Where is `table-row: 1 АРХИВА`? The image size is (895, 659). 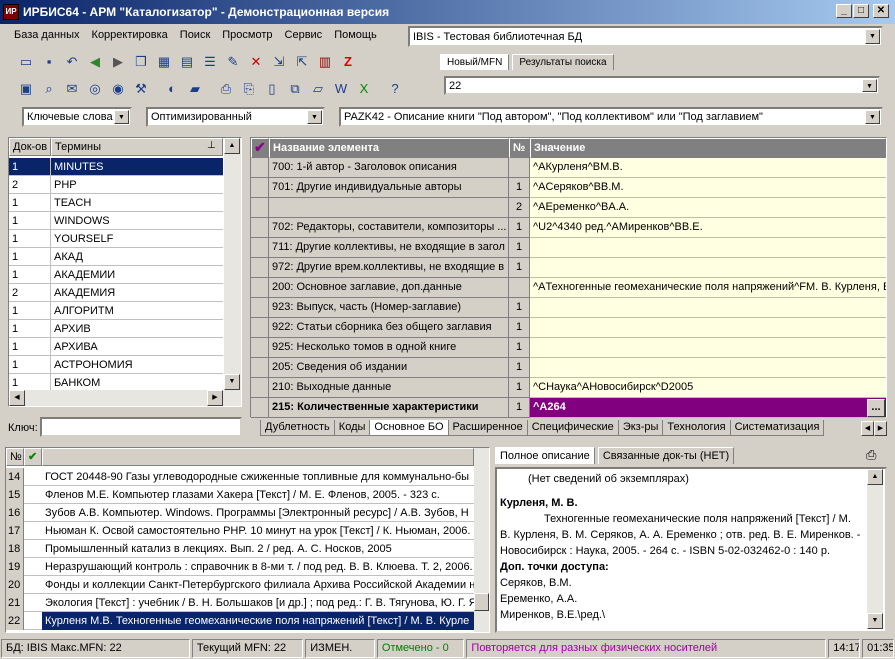 table-row: 1 АРХИВА is located at coordinates (116, 347).